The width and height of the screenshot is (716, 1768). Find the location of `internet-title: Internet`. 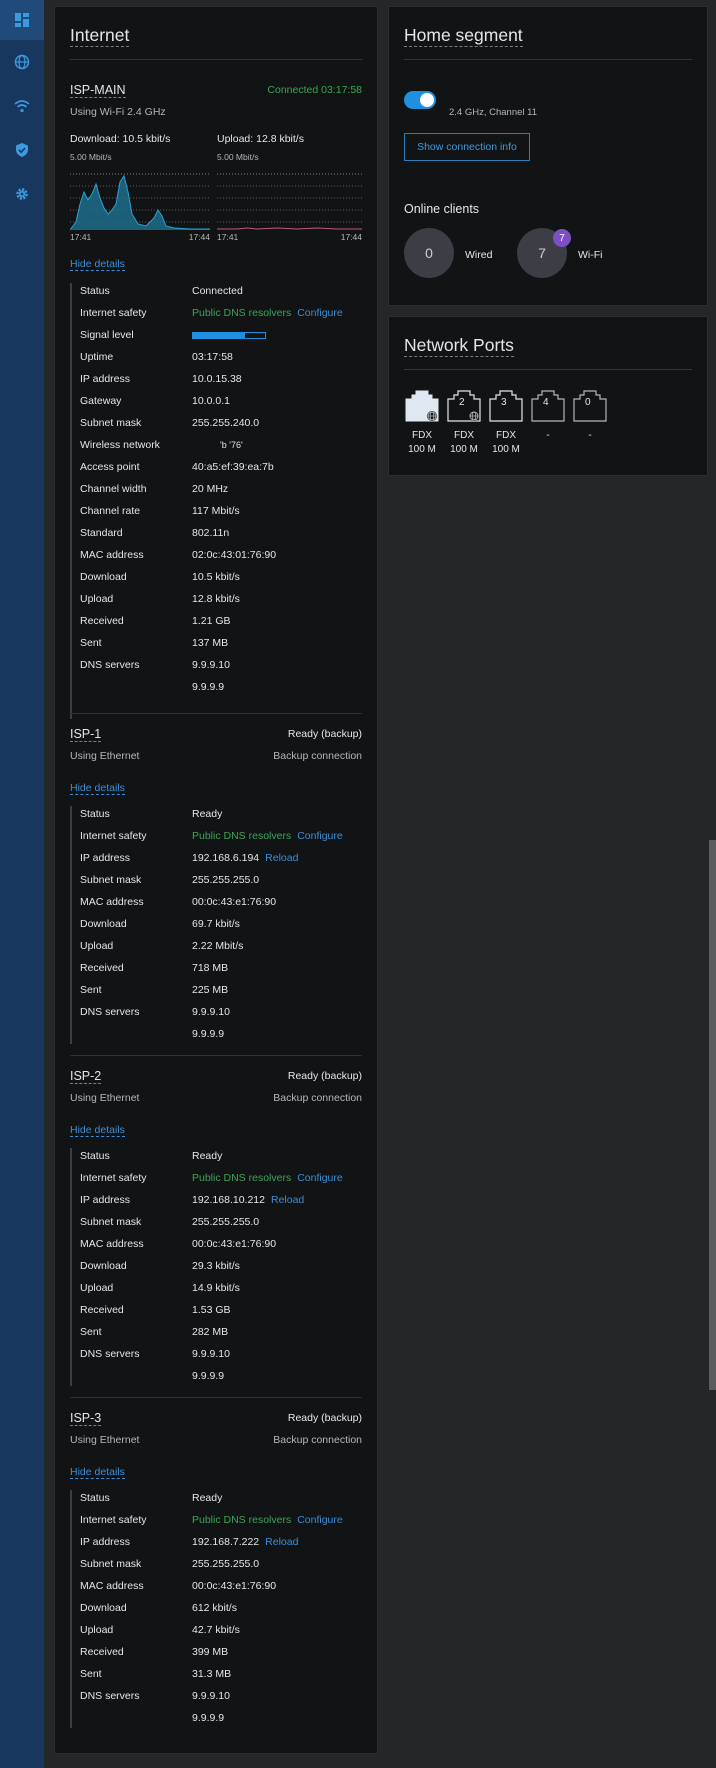

internet-title: Internet is located at coordinates (100, 36).